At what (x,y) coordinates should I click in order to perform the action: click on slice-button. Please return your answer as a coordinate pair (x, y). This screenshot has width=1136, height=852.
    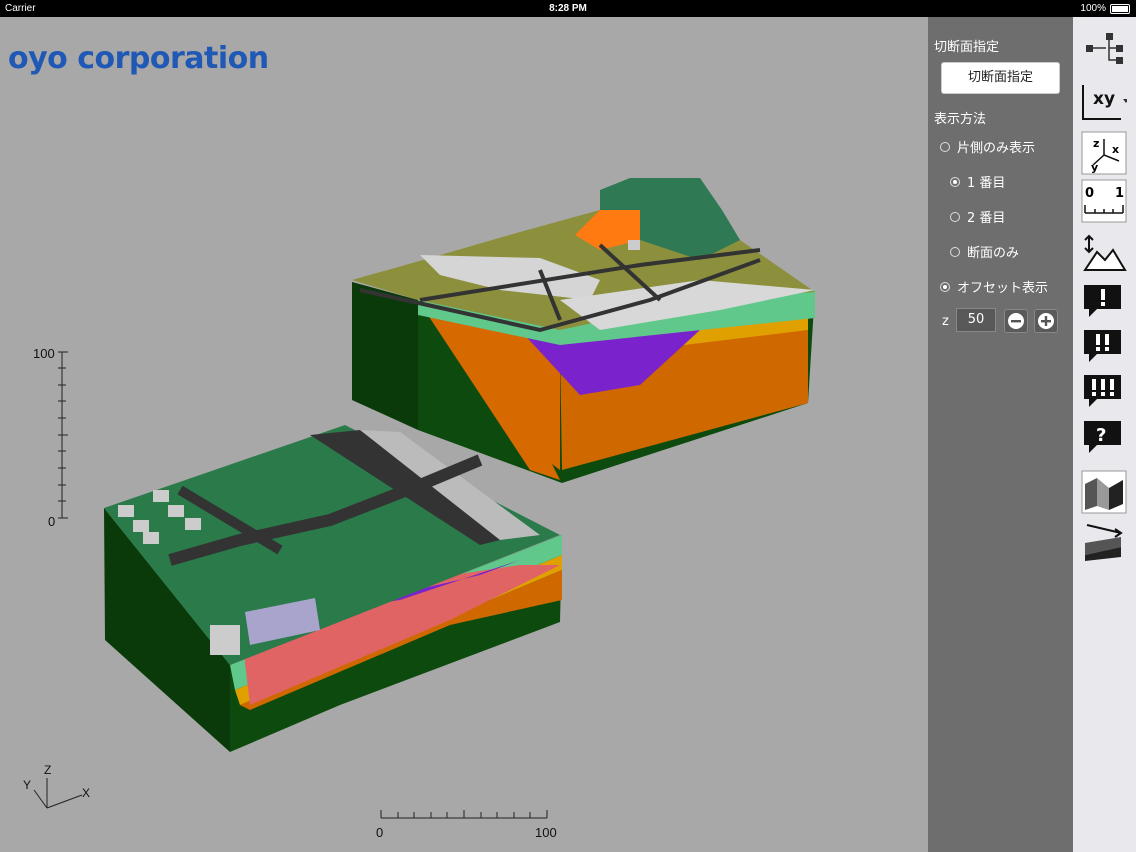
    Looking at the image, I should click on (1104, 539).